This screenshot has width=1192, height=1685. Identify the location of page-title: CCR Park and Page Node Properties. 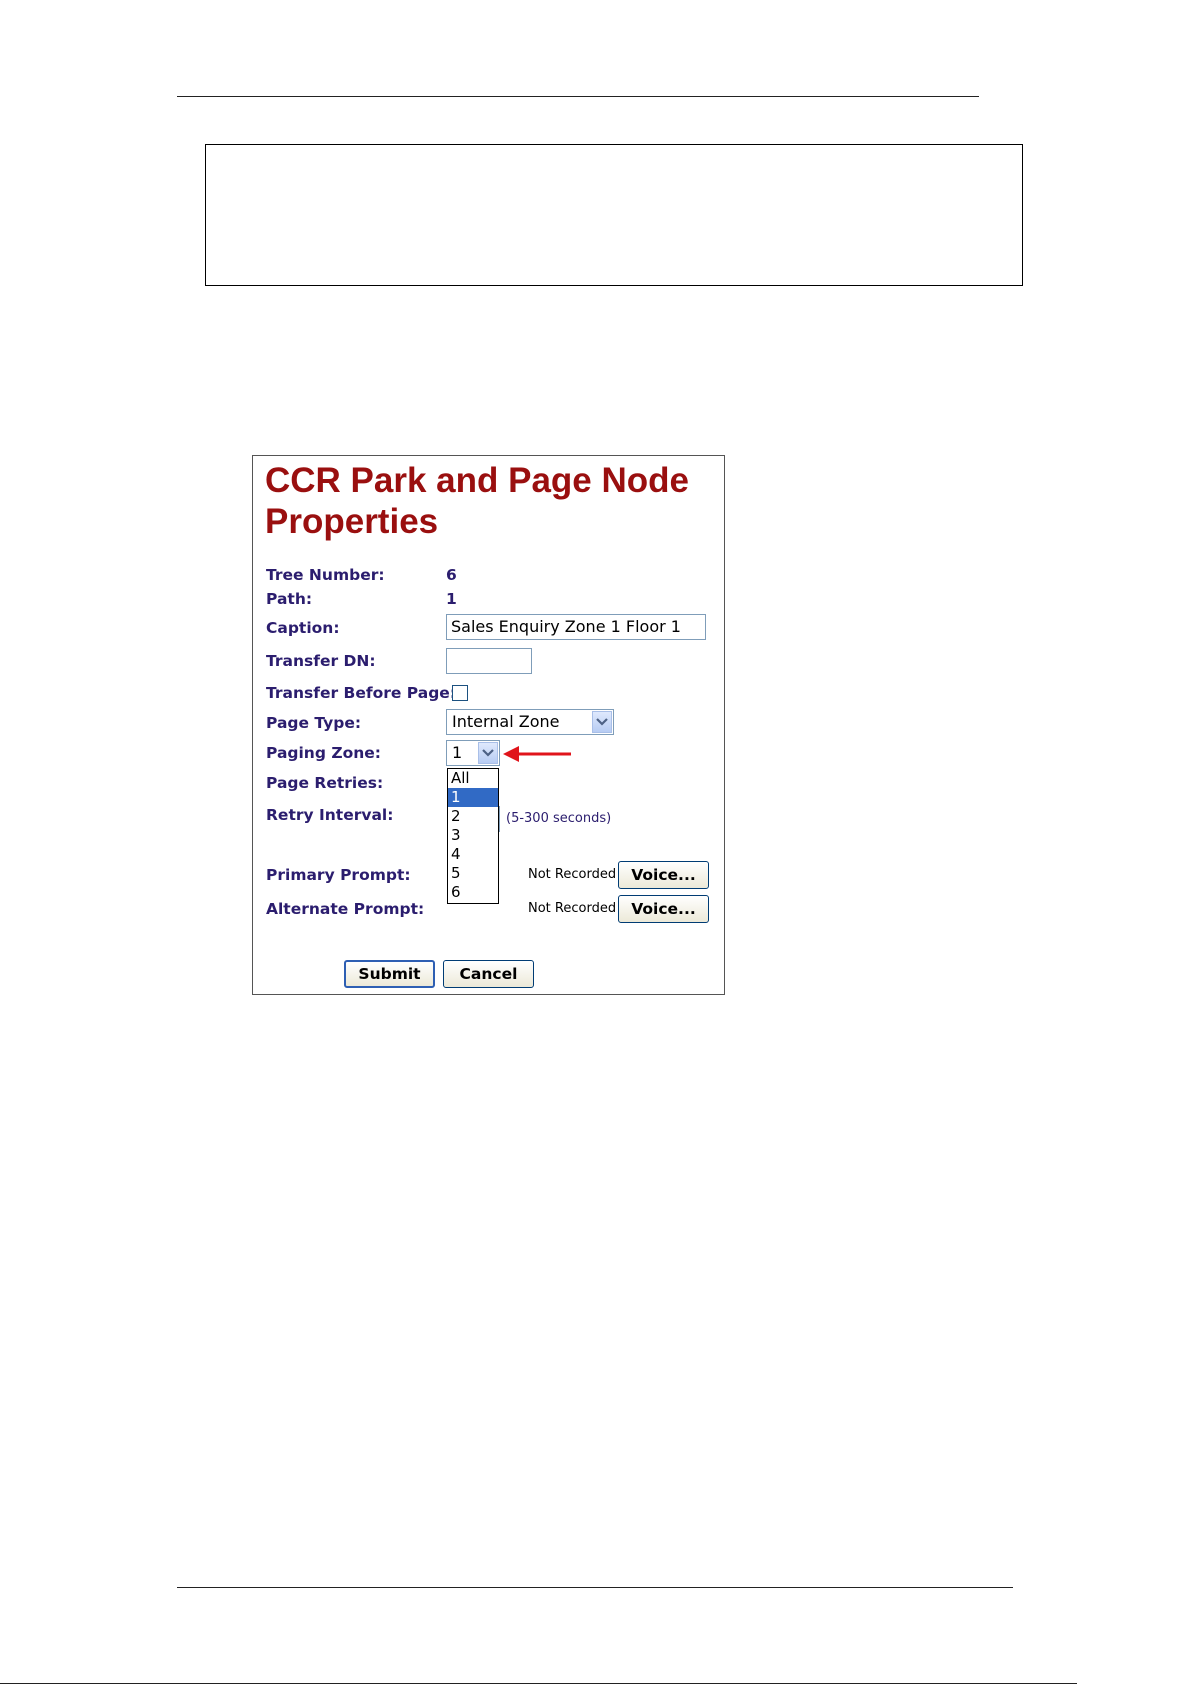
(477, 501).